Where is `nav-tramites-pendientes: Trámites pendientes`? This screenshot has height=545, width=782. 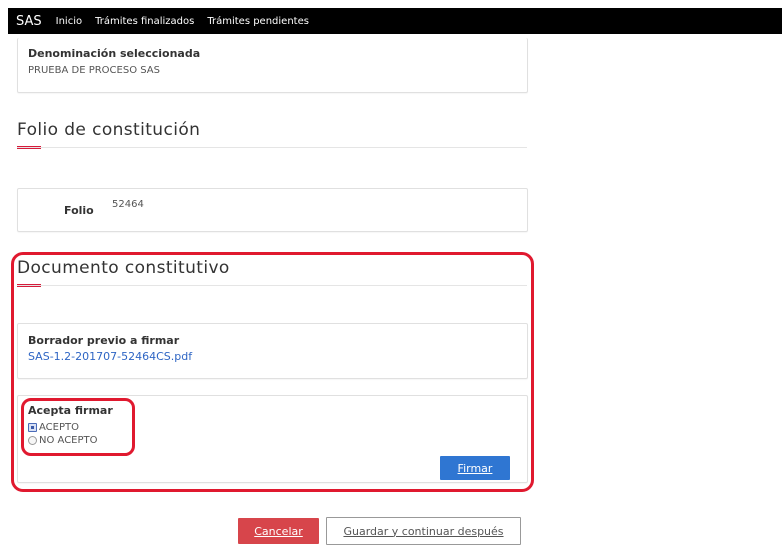
nav-tramites-pendientes: Trámites pendientes is located at coordinates (258, 21).